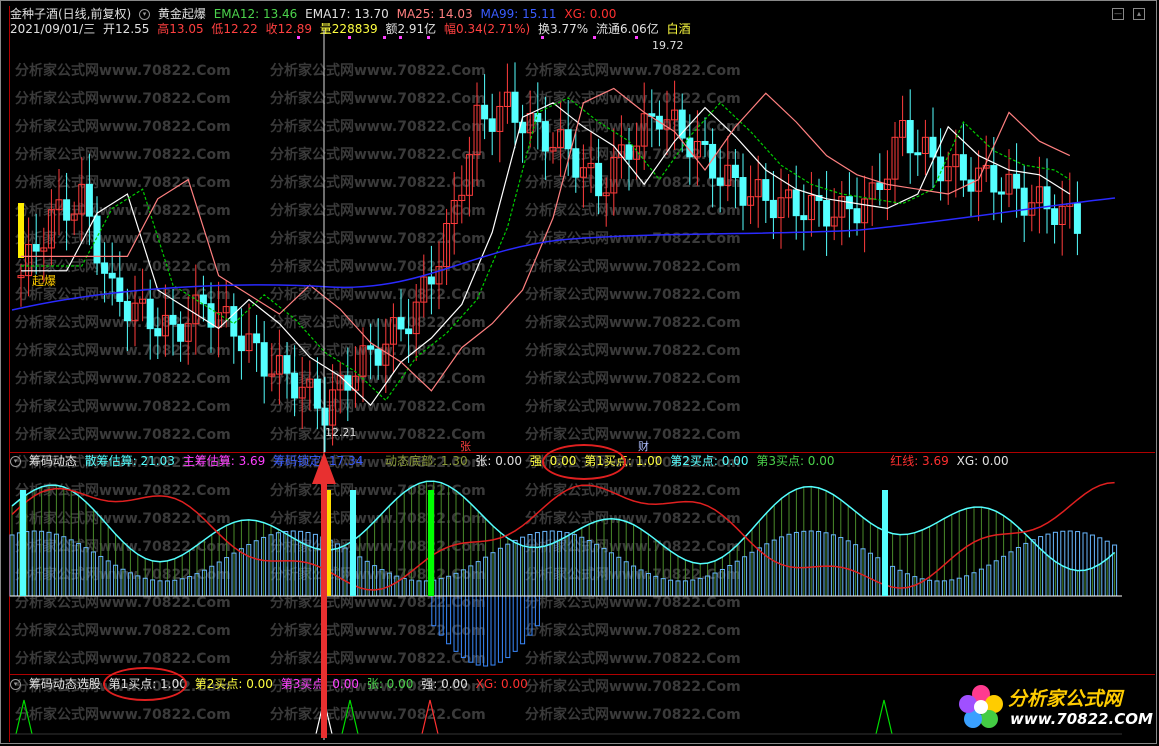  Describe the element at coordinates (498, 461) in the screenshot. I see `zhang-value: 张: 0.00` at that location.